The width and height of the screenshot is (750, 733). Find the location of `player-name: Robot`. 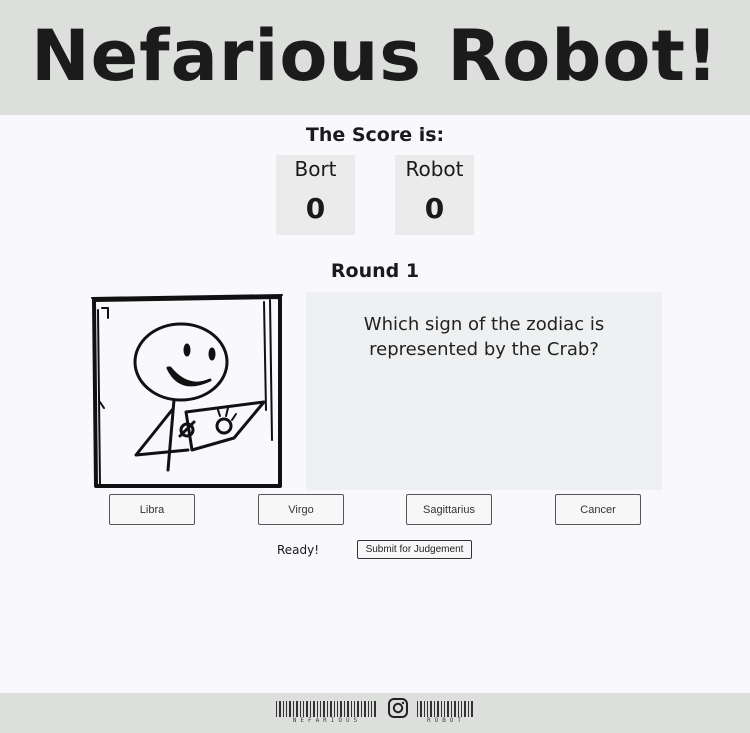

player-name: Robot is located at coordinates (434, 169).